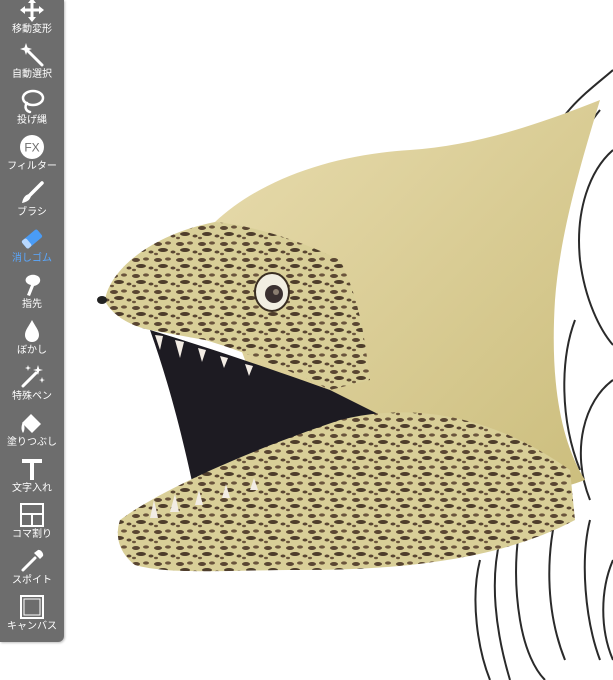 The width and height of the screenshot is (613, 680). I want to click on lasso-icon, so click(32, 101).